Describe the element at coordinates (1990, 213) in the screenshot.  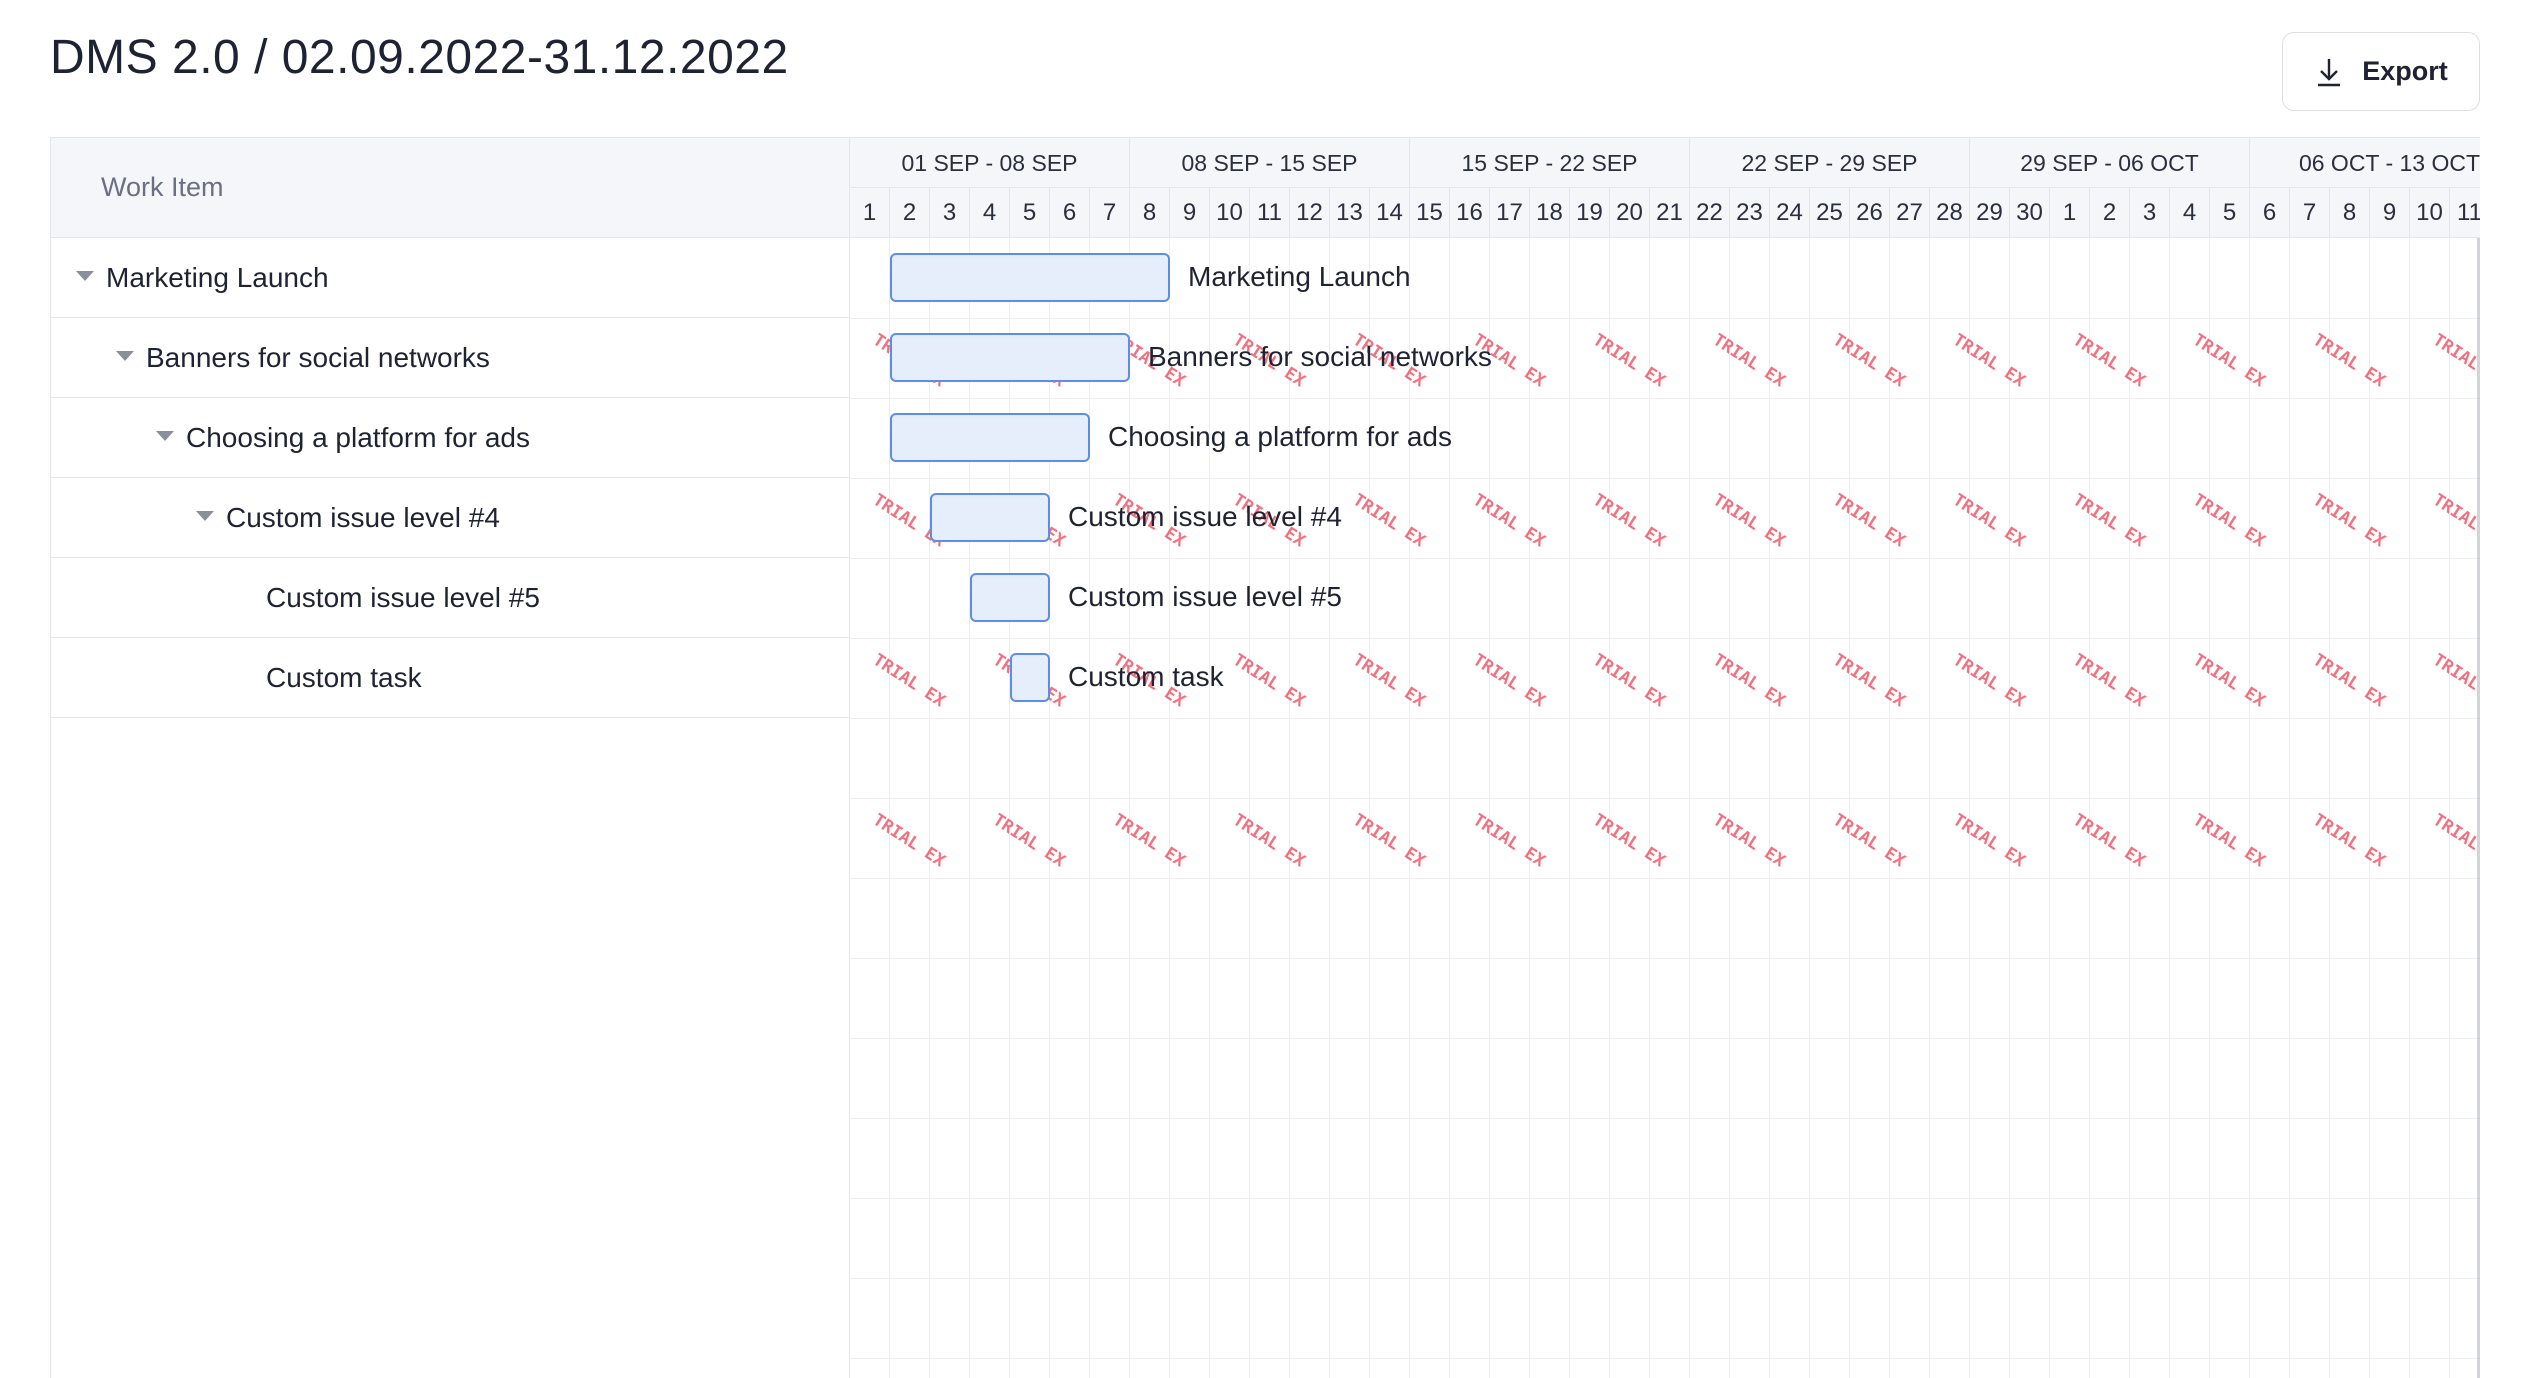
I see `day-cell: 29` at that location.